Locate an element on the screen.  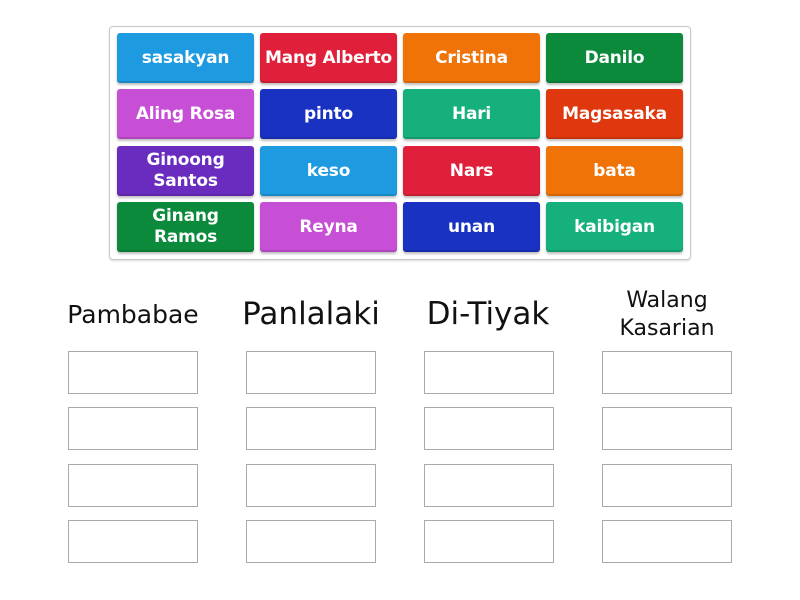
tile-pinto: pinto is located at coordinates (328, 114).